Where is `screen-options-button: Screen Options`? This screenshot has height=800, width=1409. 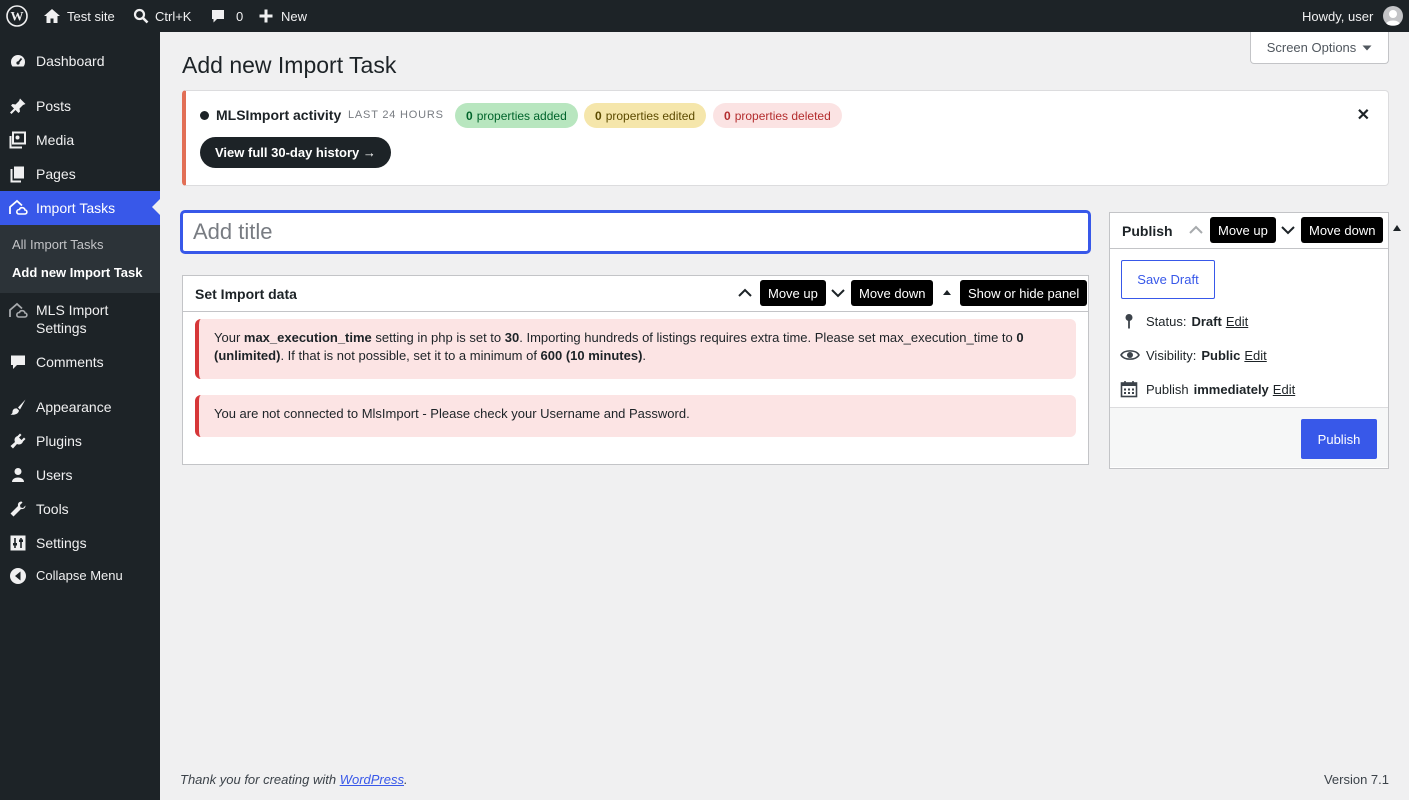 screen-options-button: Screen Options is located at coordinates (1319, 48).